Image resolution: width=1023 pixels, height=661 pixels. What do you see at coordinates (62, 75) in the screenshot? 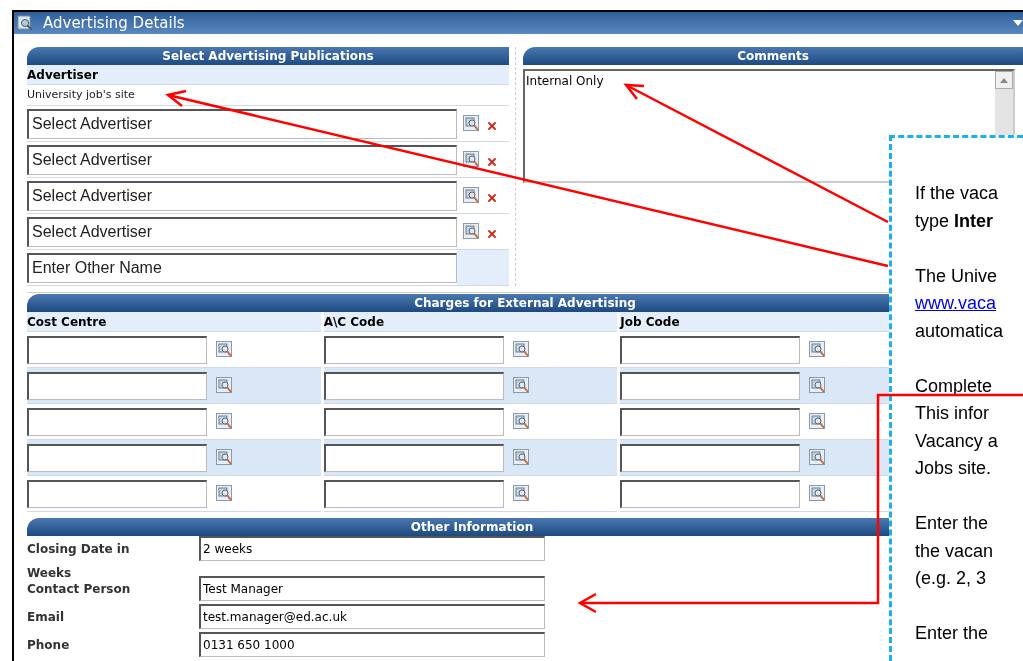
I see `advertiser-label: Advertiser` at bounding box center [62, 75].